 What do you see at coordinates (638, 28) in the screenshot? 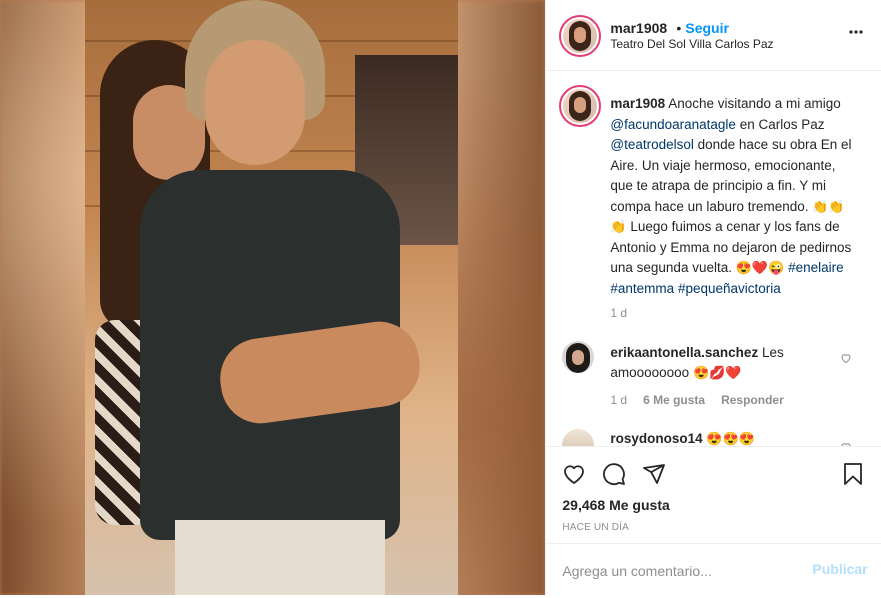
I see `username-link: mar1908` at bounding box center [638, 28].